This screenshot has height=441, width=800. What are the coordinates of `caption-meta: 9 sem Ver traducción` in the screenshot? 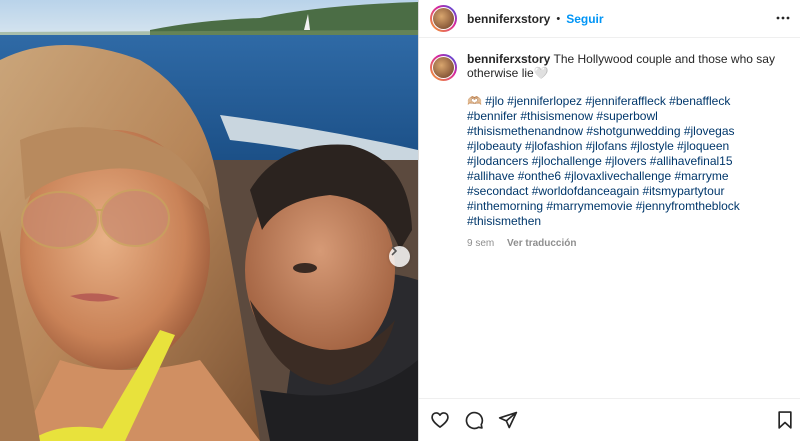 It's located at (622, 244).